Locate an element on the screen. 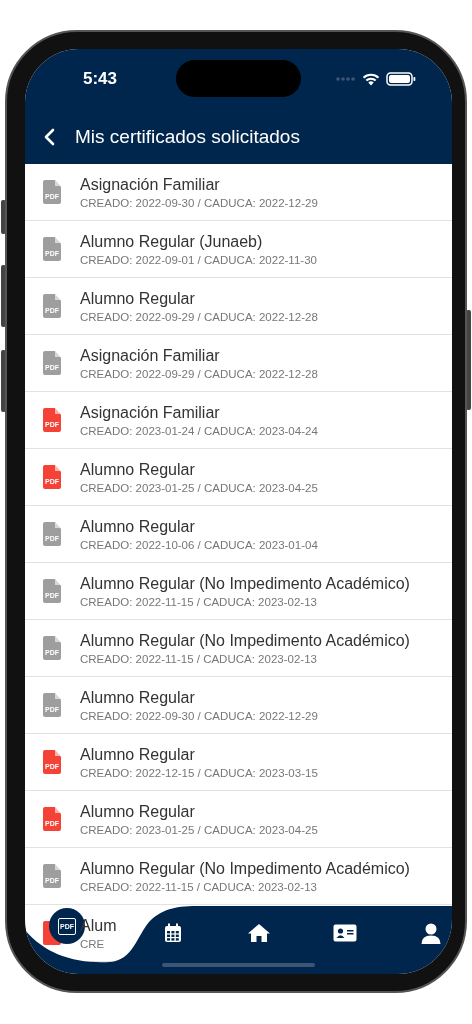 The width and height of the screenshot is (472, 1024). wifi-icon is located at coordinates (371, 79).